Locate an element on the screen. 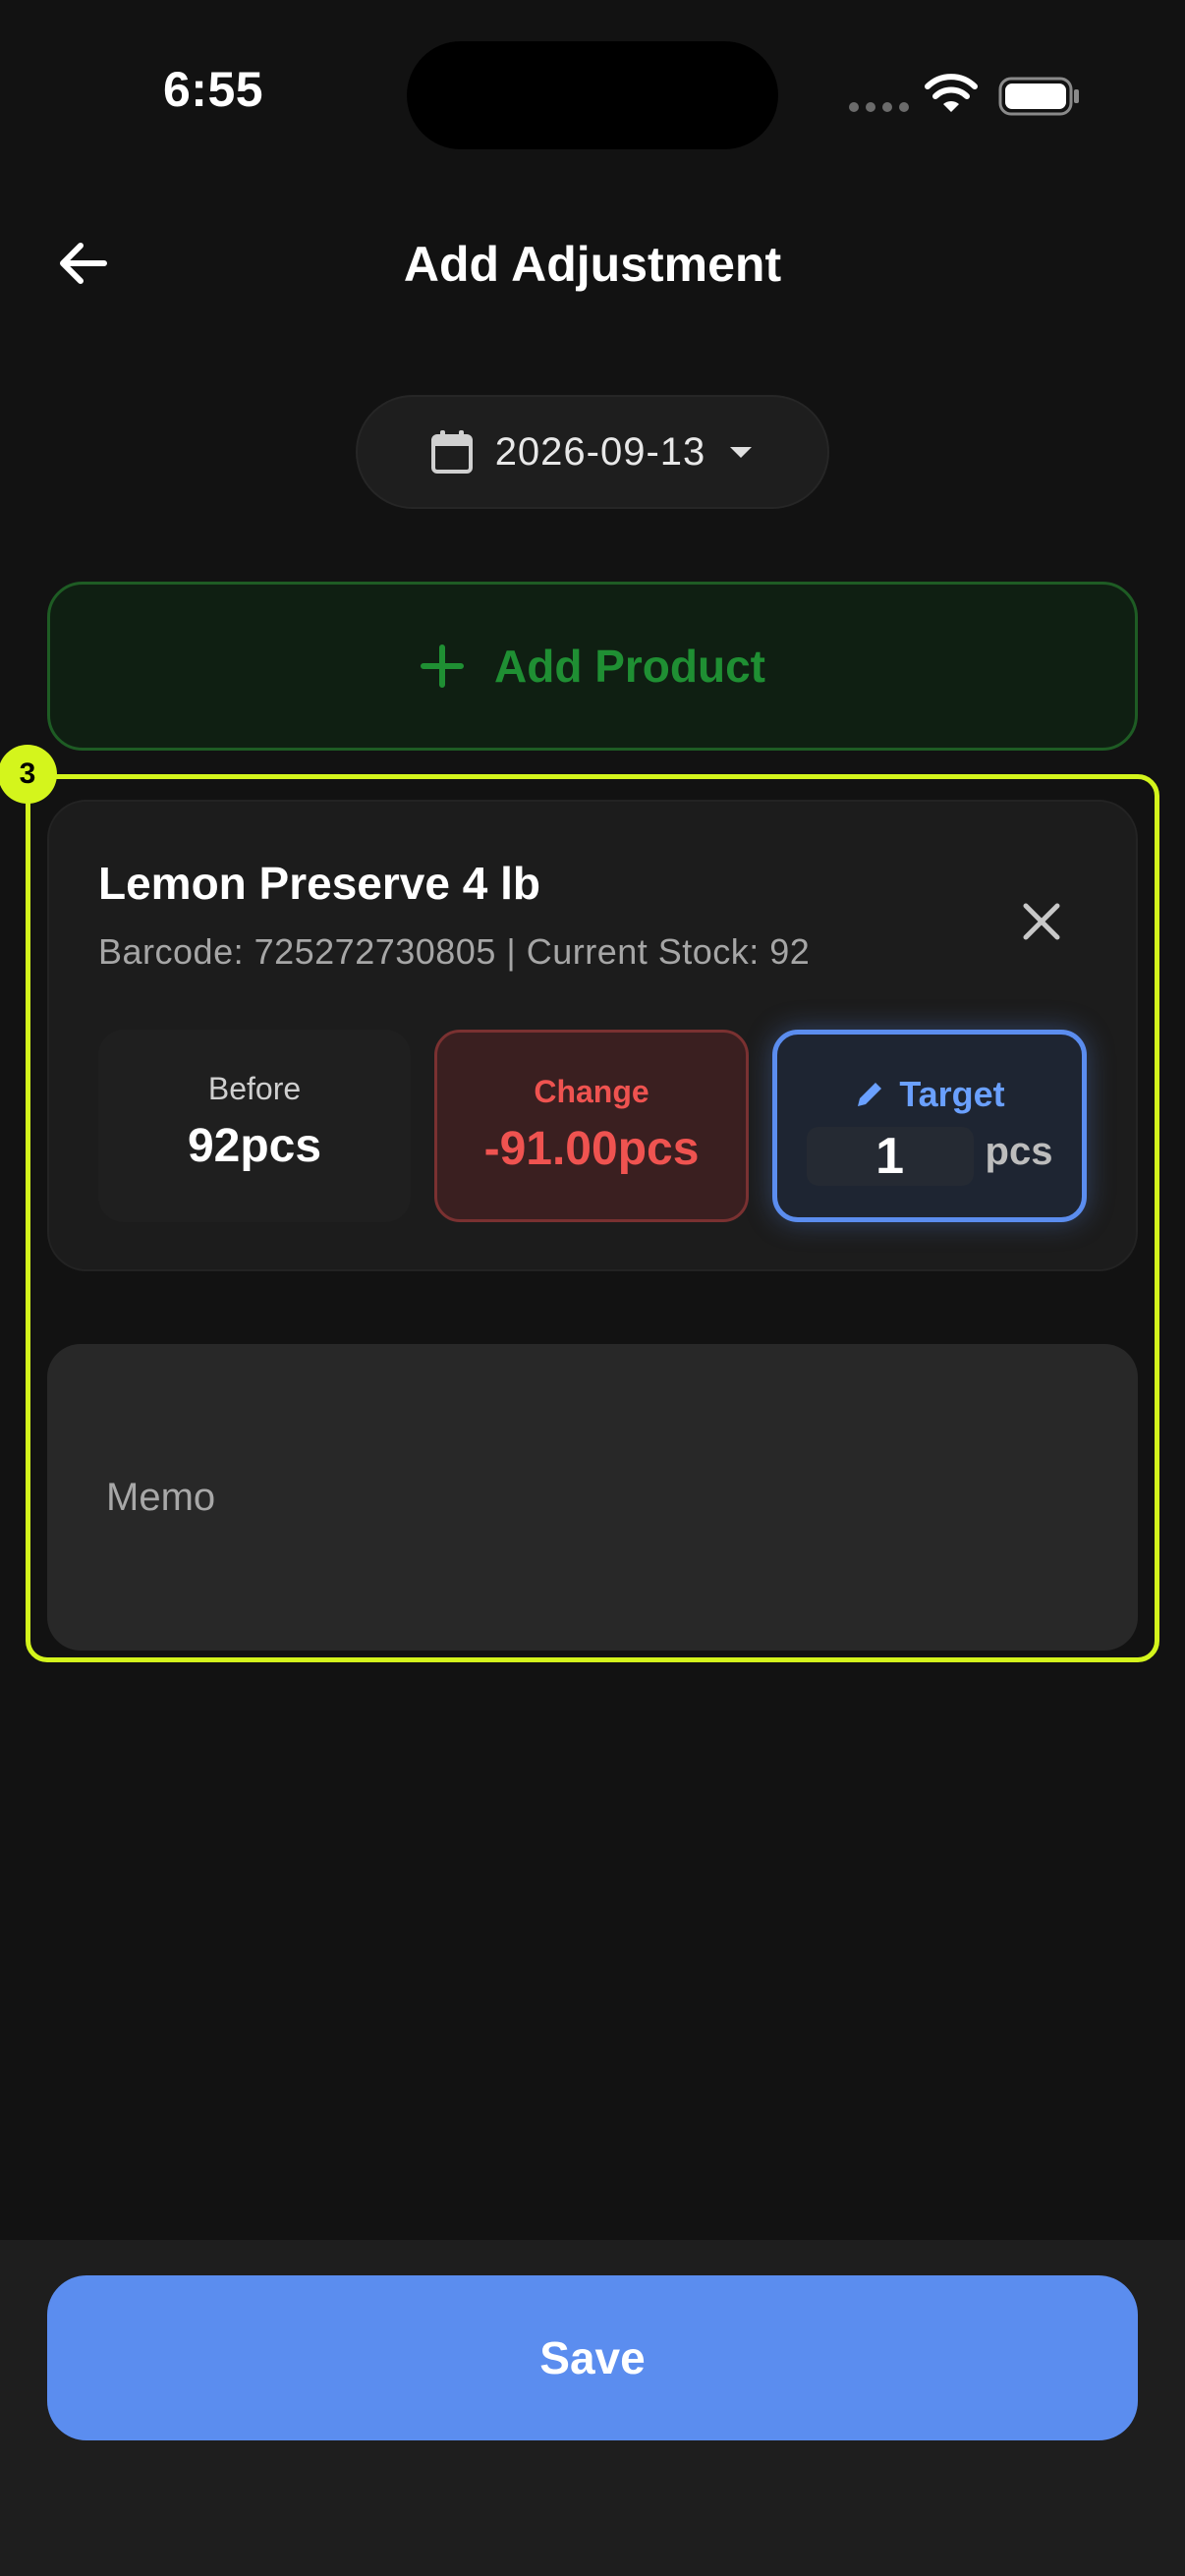 This screenshot has height=2576, width=1185. battery-icon is located at coordinates (1038, 96).